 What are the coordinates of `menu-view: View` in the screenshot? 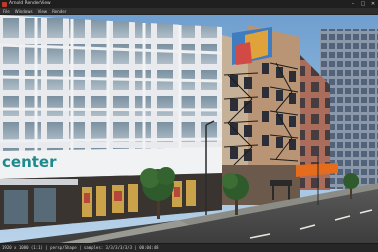 It's located at (43, 11).